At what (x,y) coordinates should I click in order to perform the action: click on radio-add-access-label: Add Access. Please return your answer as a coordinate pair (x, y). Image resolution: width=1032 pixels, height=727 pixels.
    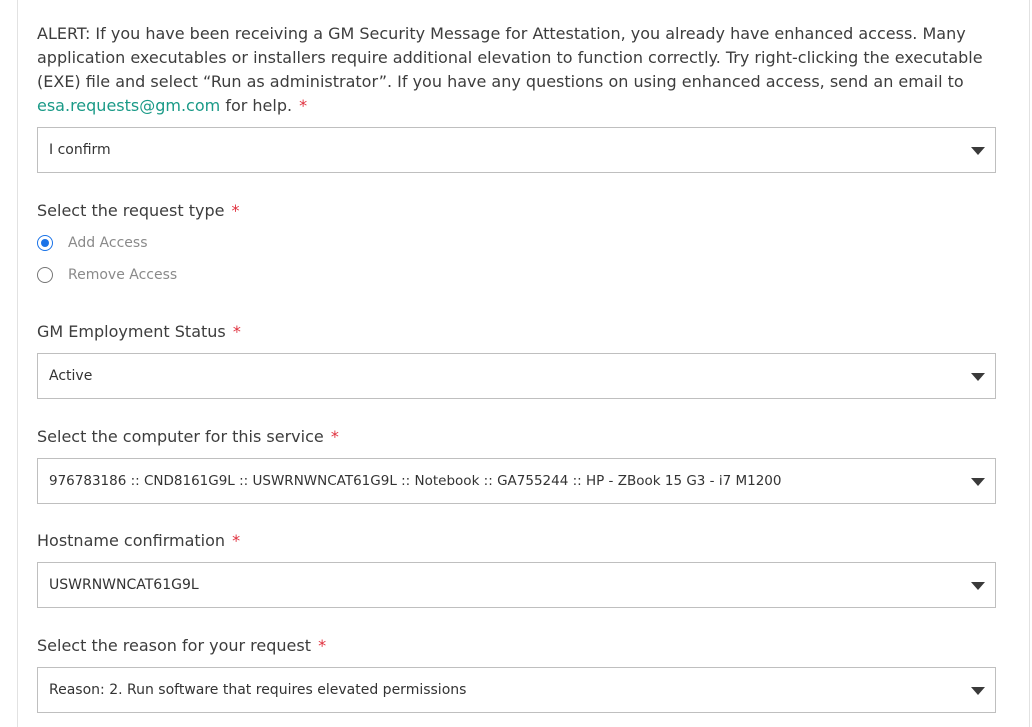
    Looking at the image, I should click on (108, 243).